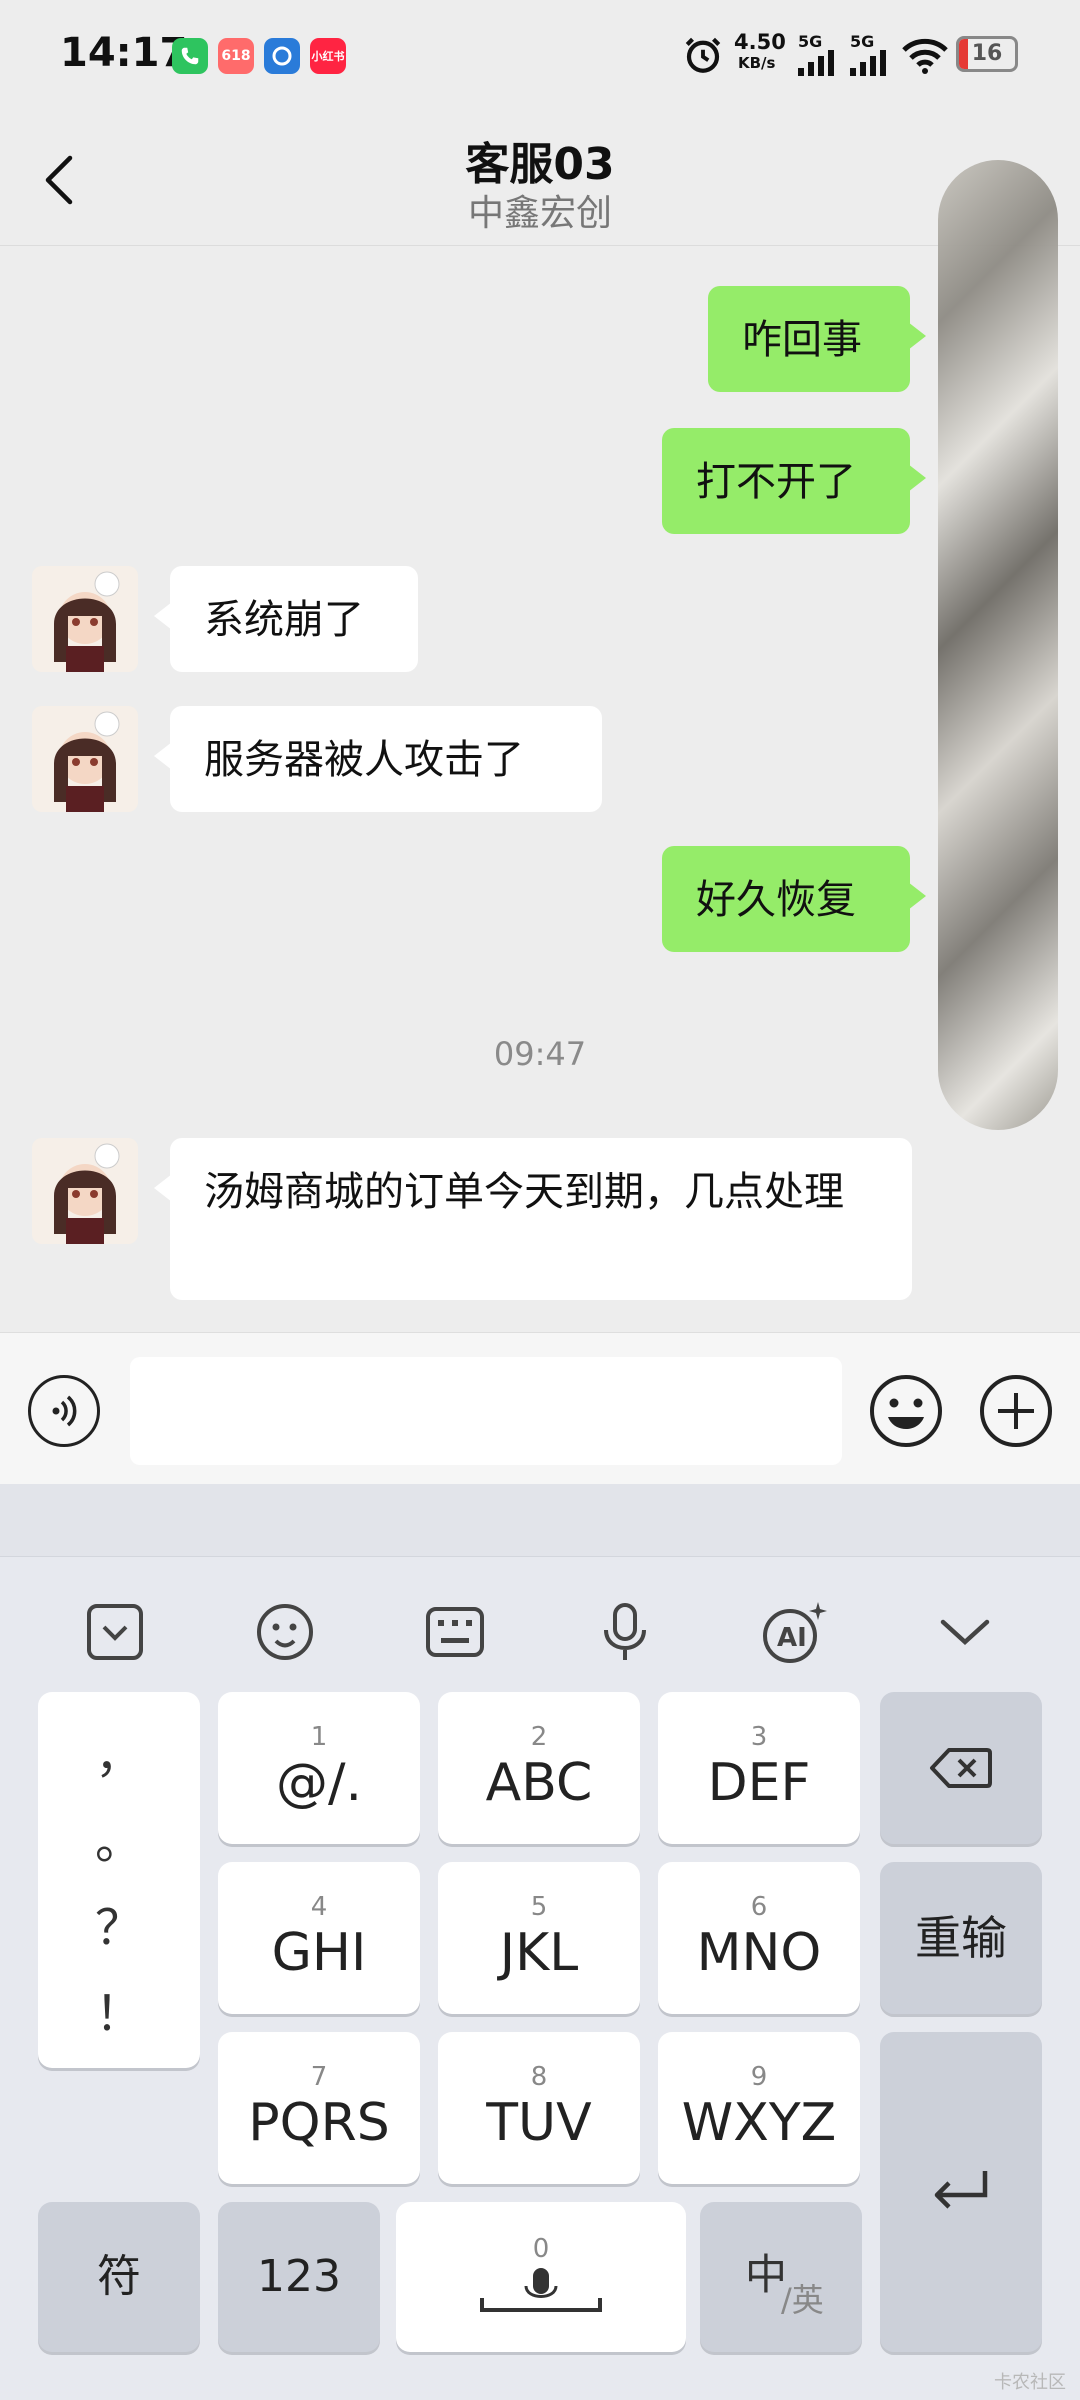  I want to click on voice-icon, so click(64, 1411).